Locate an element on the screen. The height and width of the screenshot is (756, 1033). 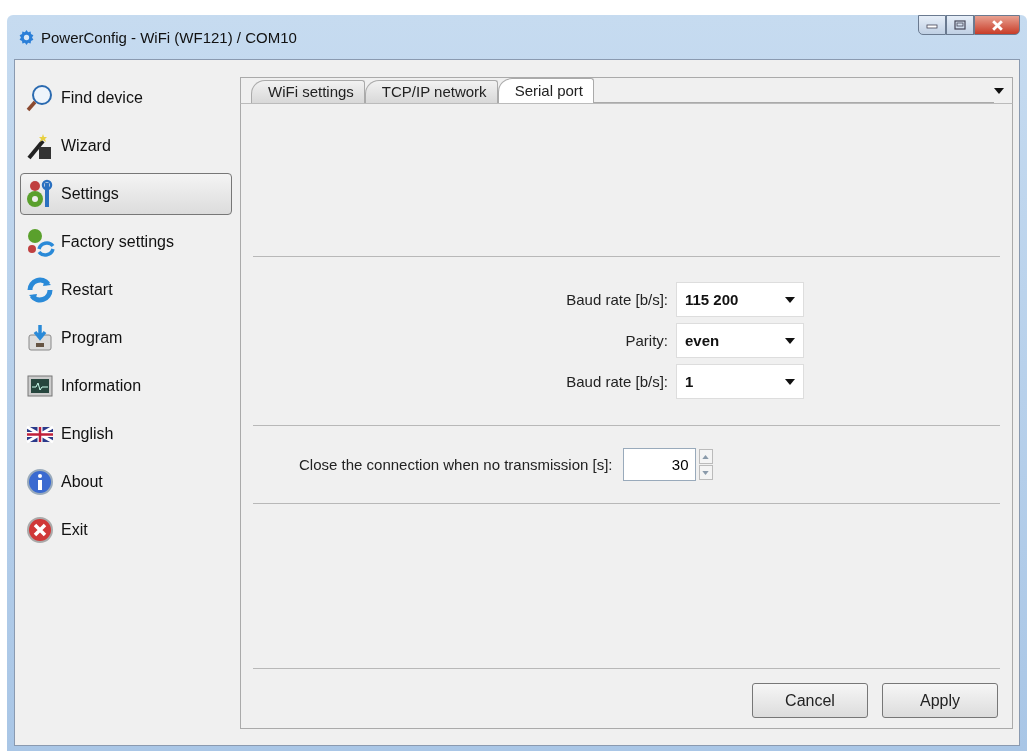
sidebar-item: Information is located at coordinates (126, 386).